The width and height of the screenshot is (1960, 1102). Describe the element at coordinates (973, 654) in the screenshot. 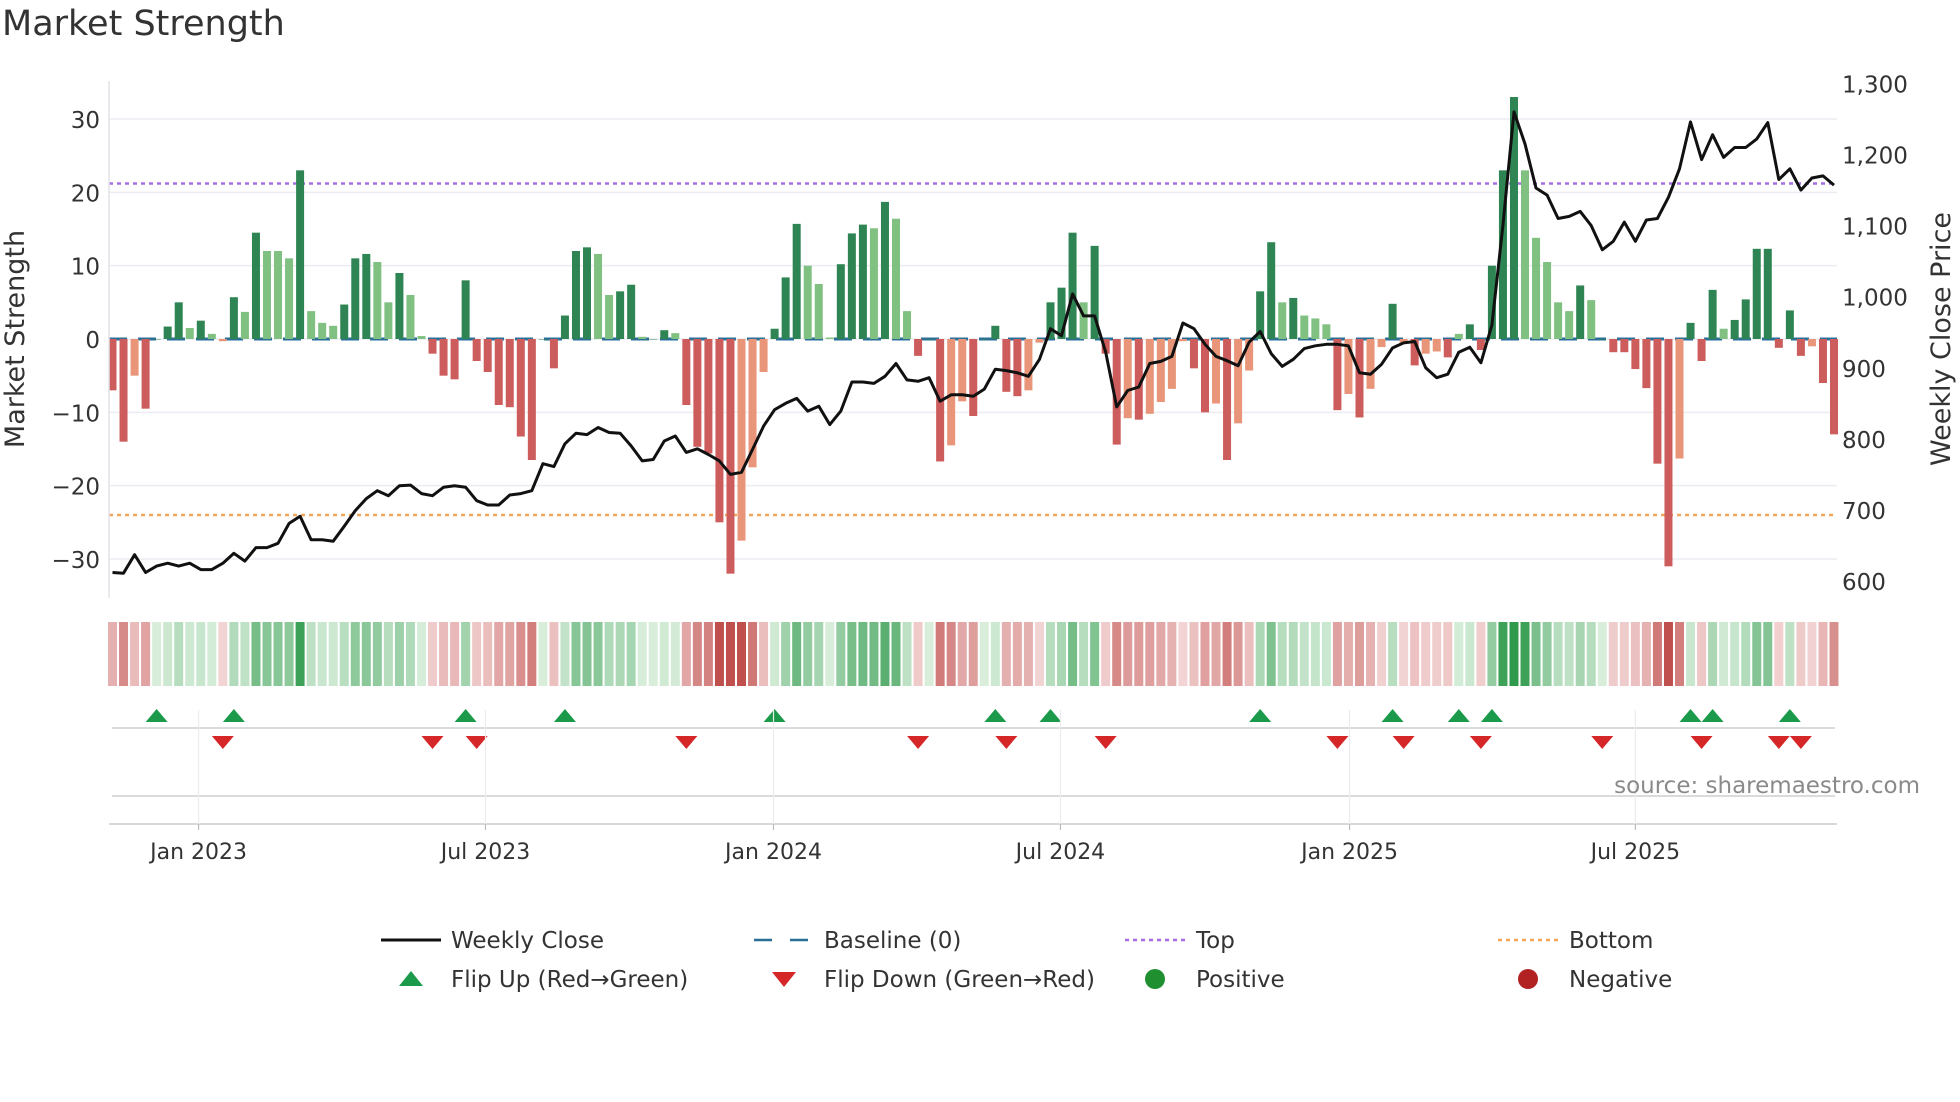

I see `strength-heat-strip` at that location.